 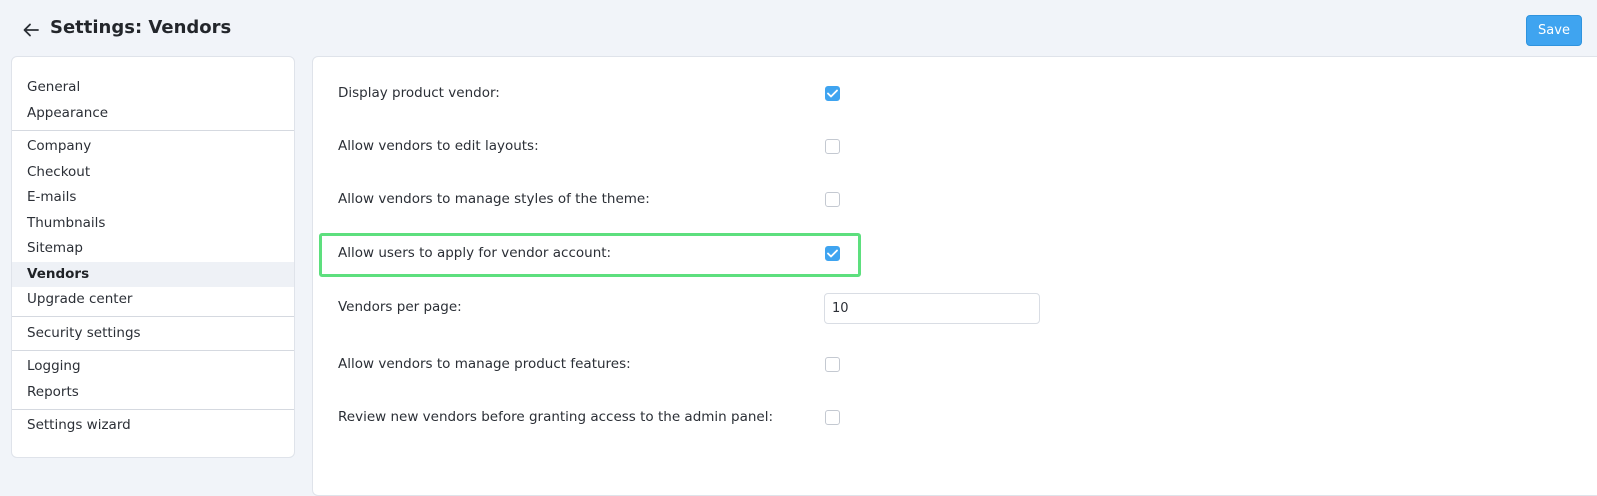 I want to click on setting-vendors-per-page: Vendors per page:, so click(x=955, y=308).